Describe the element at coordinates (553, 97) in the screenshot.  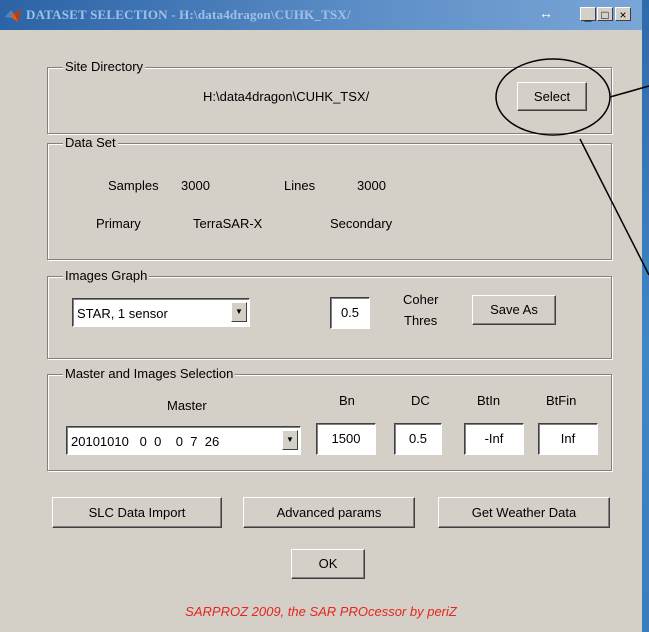
I see `highlight-circle` at that location.